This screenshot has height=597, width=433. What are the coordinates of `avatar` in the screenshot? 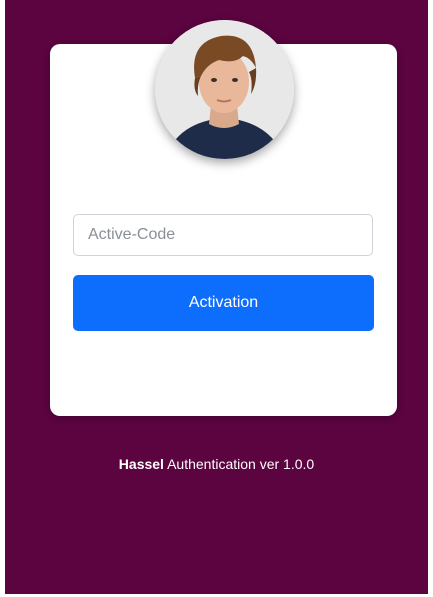 It's located at (224, 89).